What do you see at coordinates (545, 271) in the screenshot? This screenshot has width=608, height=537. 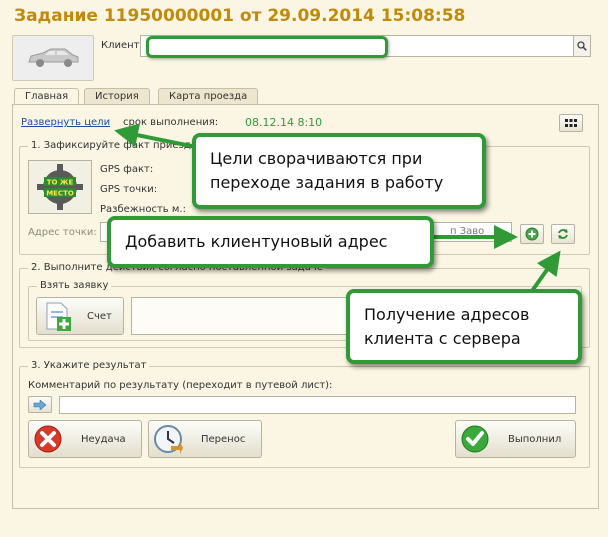 I see `arrow-fetch-addresses` at bounding box center [545, 271].